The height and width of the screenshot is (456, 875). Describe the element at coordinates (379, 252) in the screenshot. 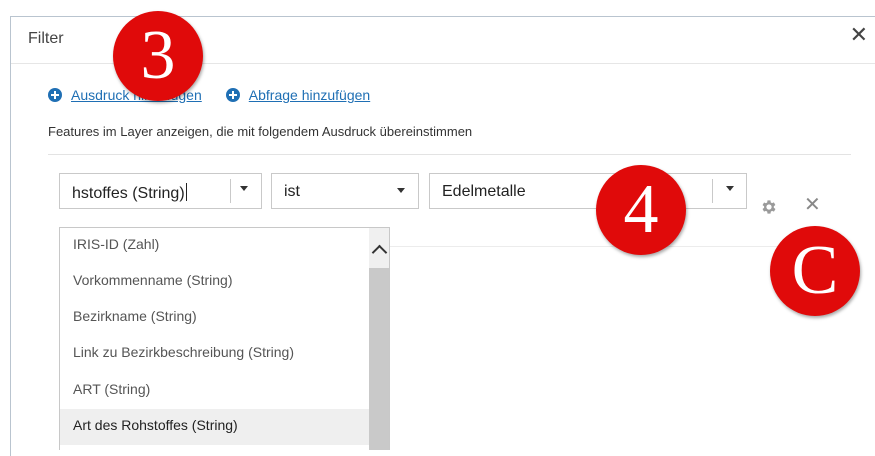

I see `chevron-up-icon` at that location.